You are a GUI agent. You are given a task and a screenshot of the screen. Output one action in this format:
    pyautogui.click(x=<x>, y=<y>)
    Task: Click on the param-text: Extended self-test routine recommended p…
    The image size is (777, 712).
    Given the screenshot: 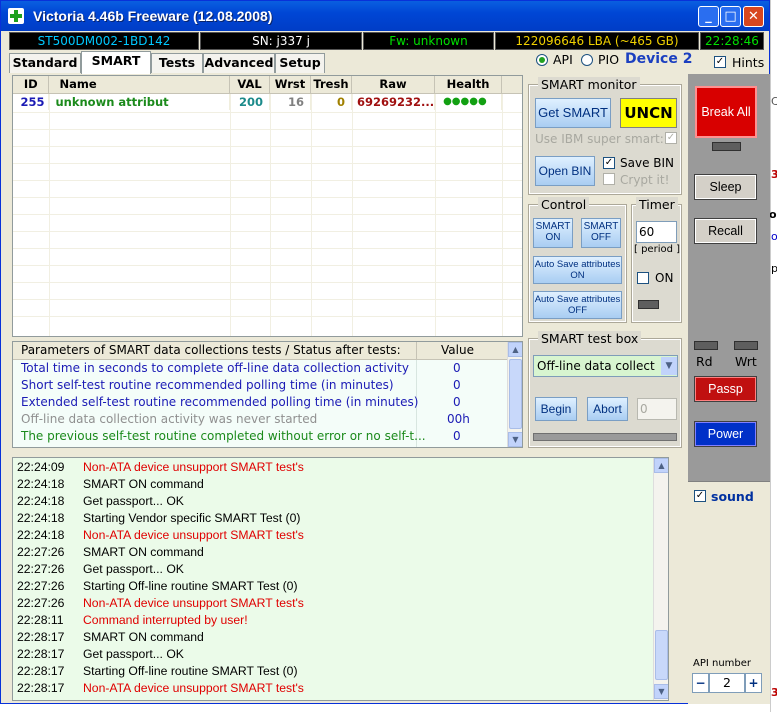 What is the action you would take?
    pyautogui.click(x=220, y=402)
    